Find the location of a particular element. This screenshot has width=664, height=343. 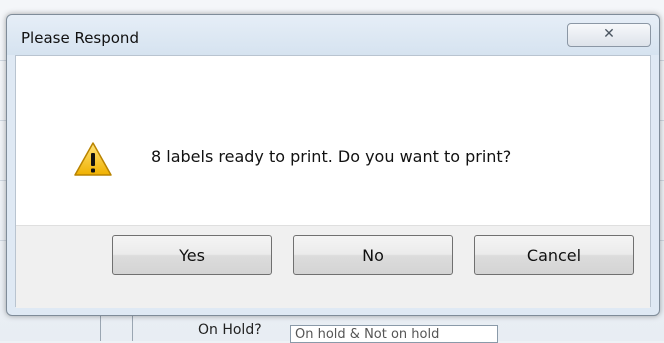

on-hold-select: On hold & Not on hold is located at coordinates (394, 334).